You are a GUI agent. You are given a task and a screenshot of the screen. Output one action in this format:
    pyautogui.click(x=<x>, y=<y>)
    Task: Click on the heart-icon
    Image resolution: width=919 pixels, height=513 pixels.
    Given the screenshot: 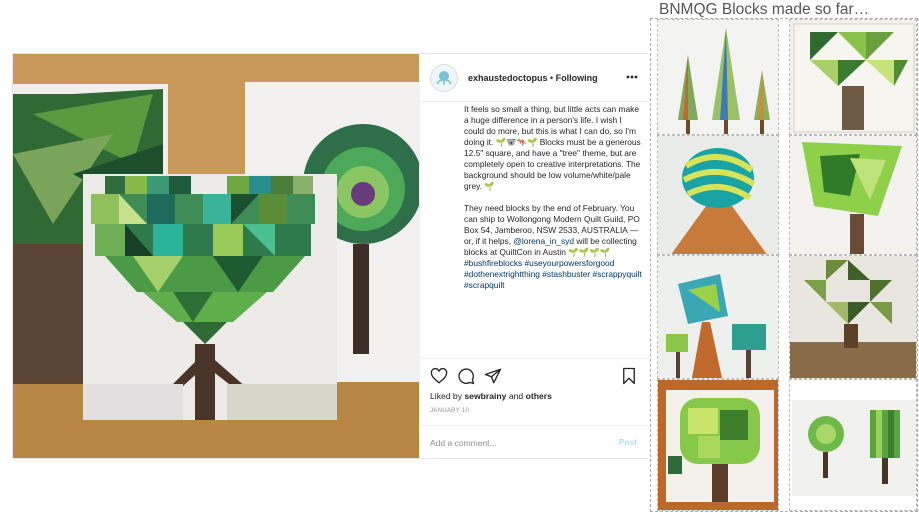 What is the action you would take?
    pyautogui.click(x=440, y=377)
    